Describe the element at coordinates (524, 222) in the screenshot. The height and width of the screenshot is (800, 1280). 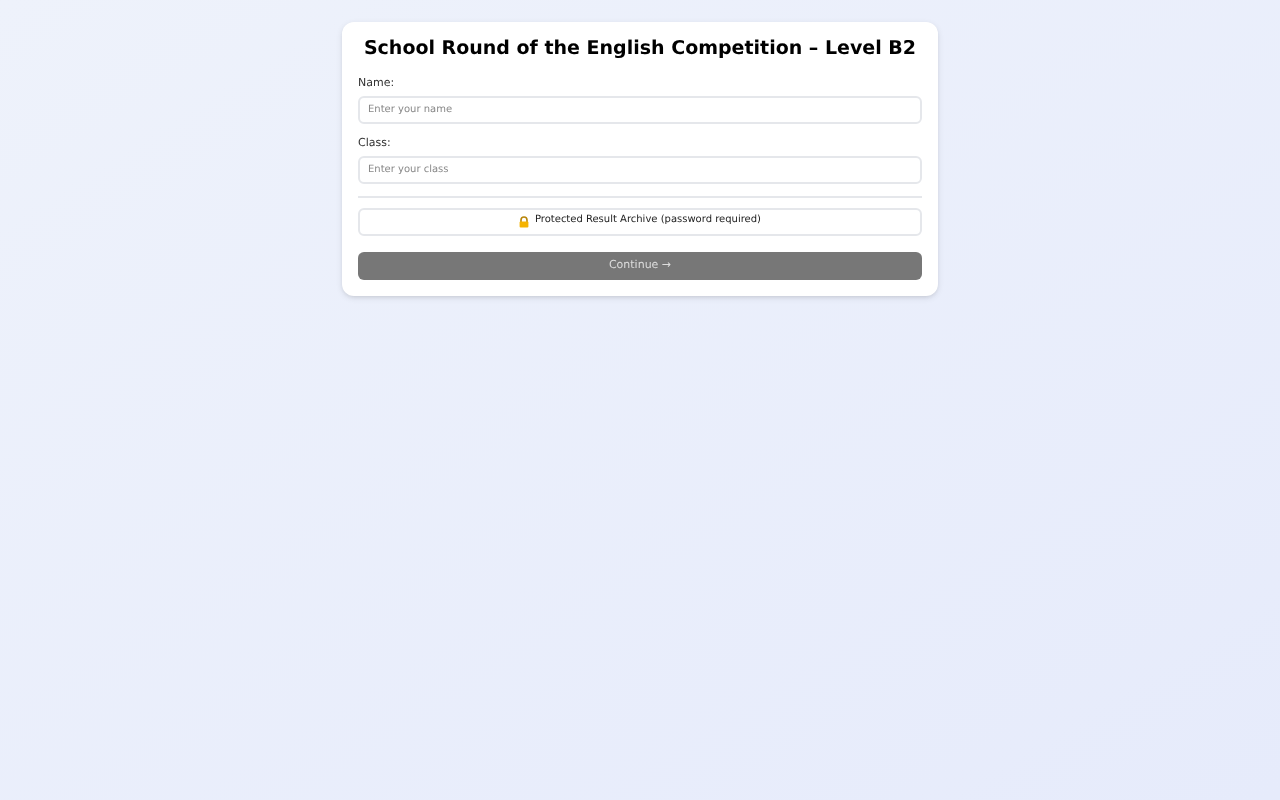
I see `lock-icon` at that location.